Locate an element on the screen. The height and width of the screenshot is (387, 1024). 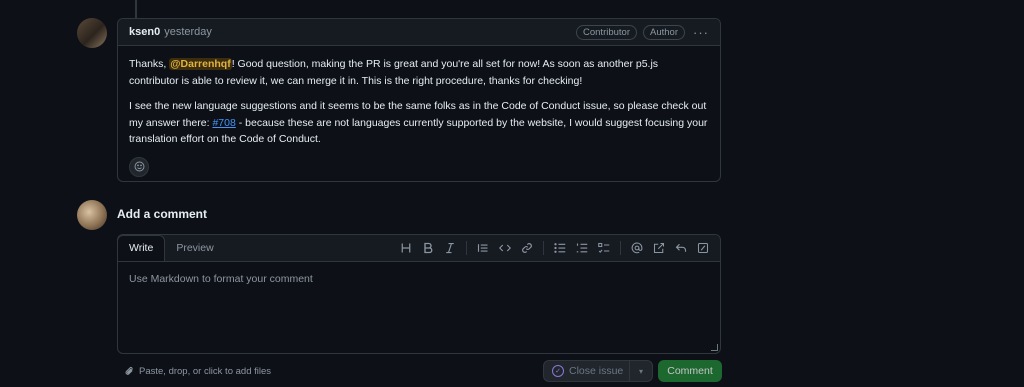
resize-handle is located at coordinates (714, 347).